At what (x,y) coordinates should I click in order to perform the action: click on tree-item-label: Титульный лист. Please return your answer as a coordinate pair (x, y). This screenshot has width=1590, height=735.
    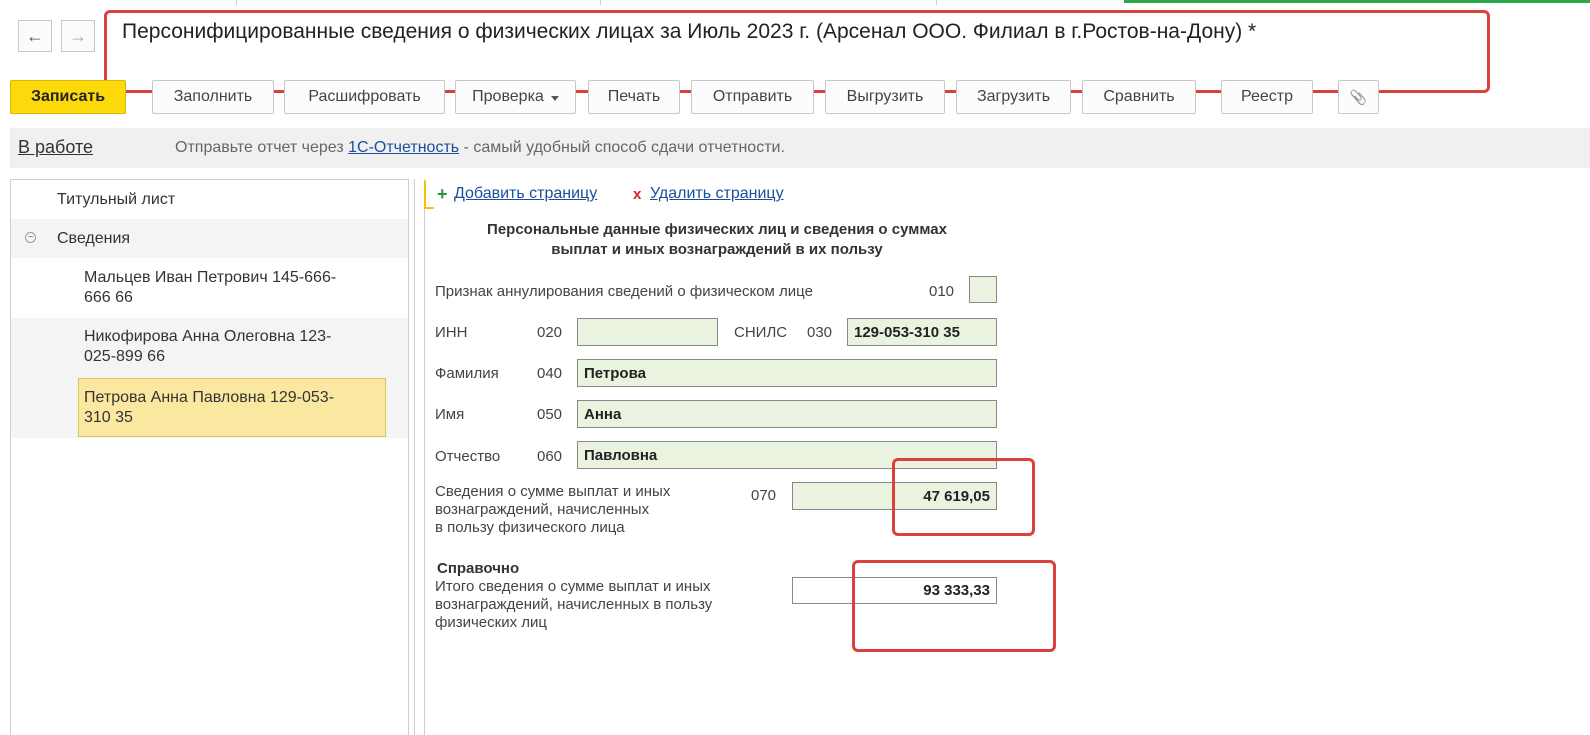
    Looking at the image, I should click on (116, 199).